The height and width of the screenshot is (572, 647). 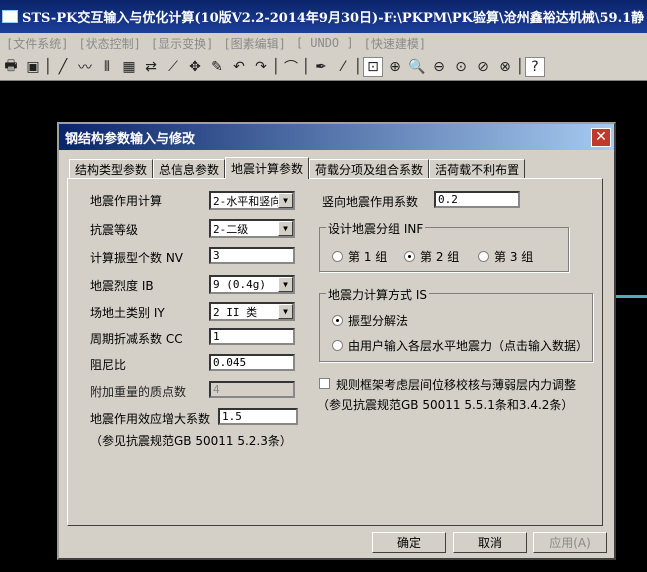 I want to click on site-class-label: 场地土类别 IY, so click(x=127, y=313).